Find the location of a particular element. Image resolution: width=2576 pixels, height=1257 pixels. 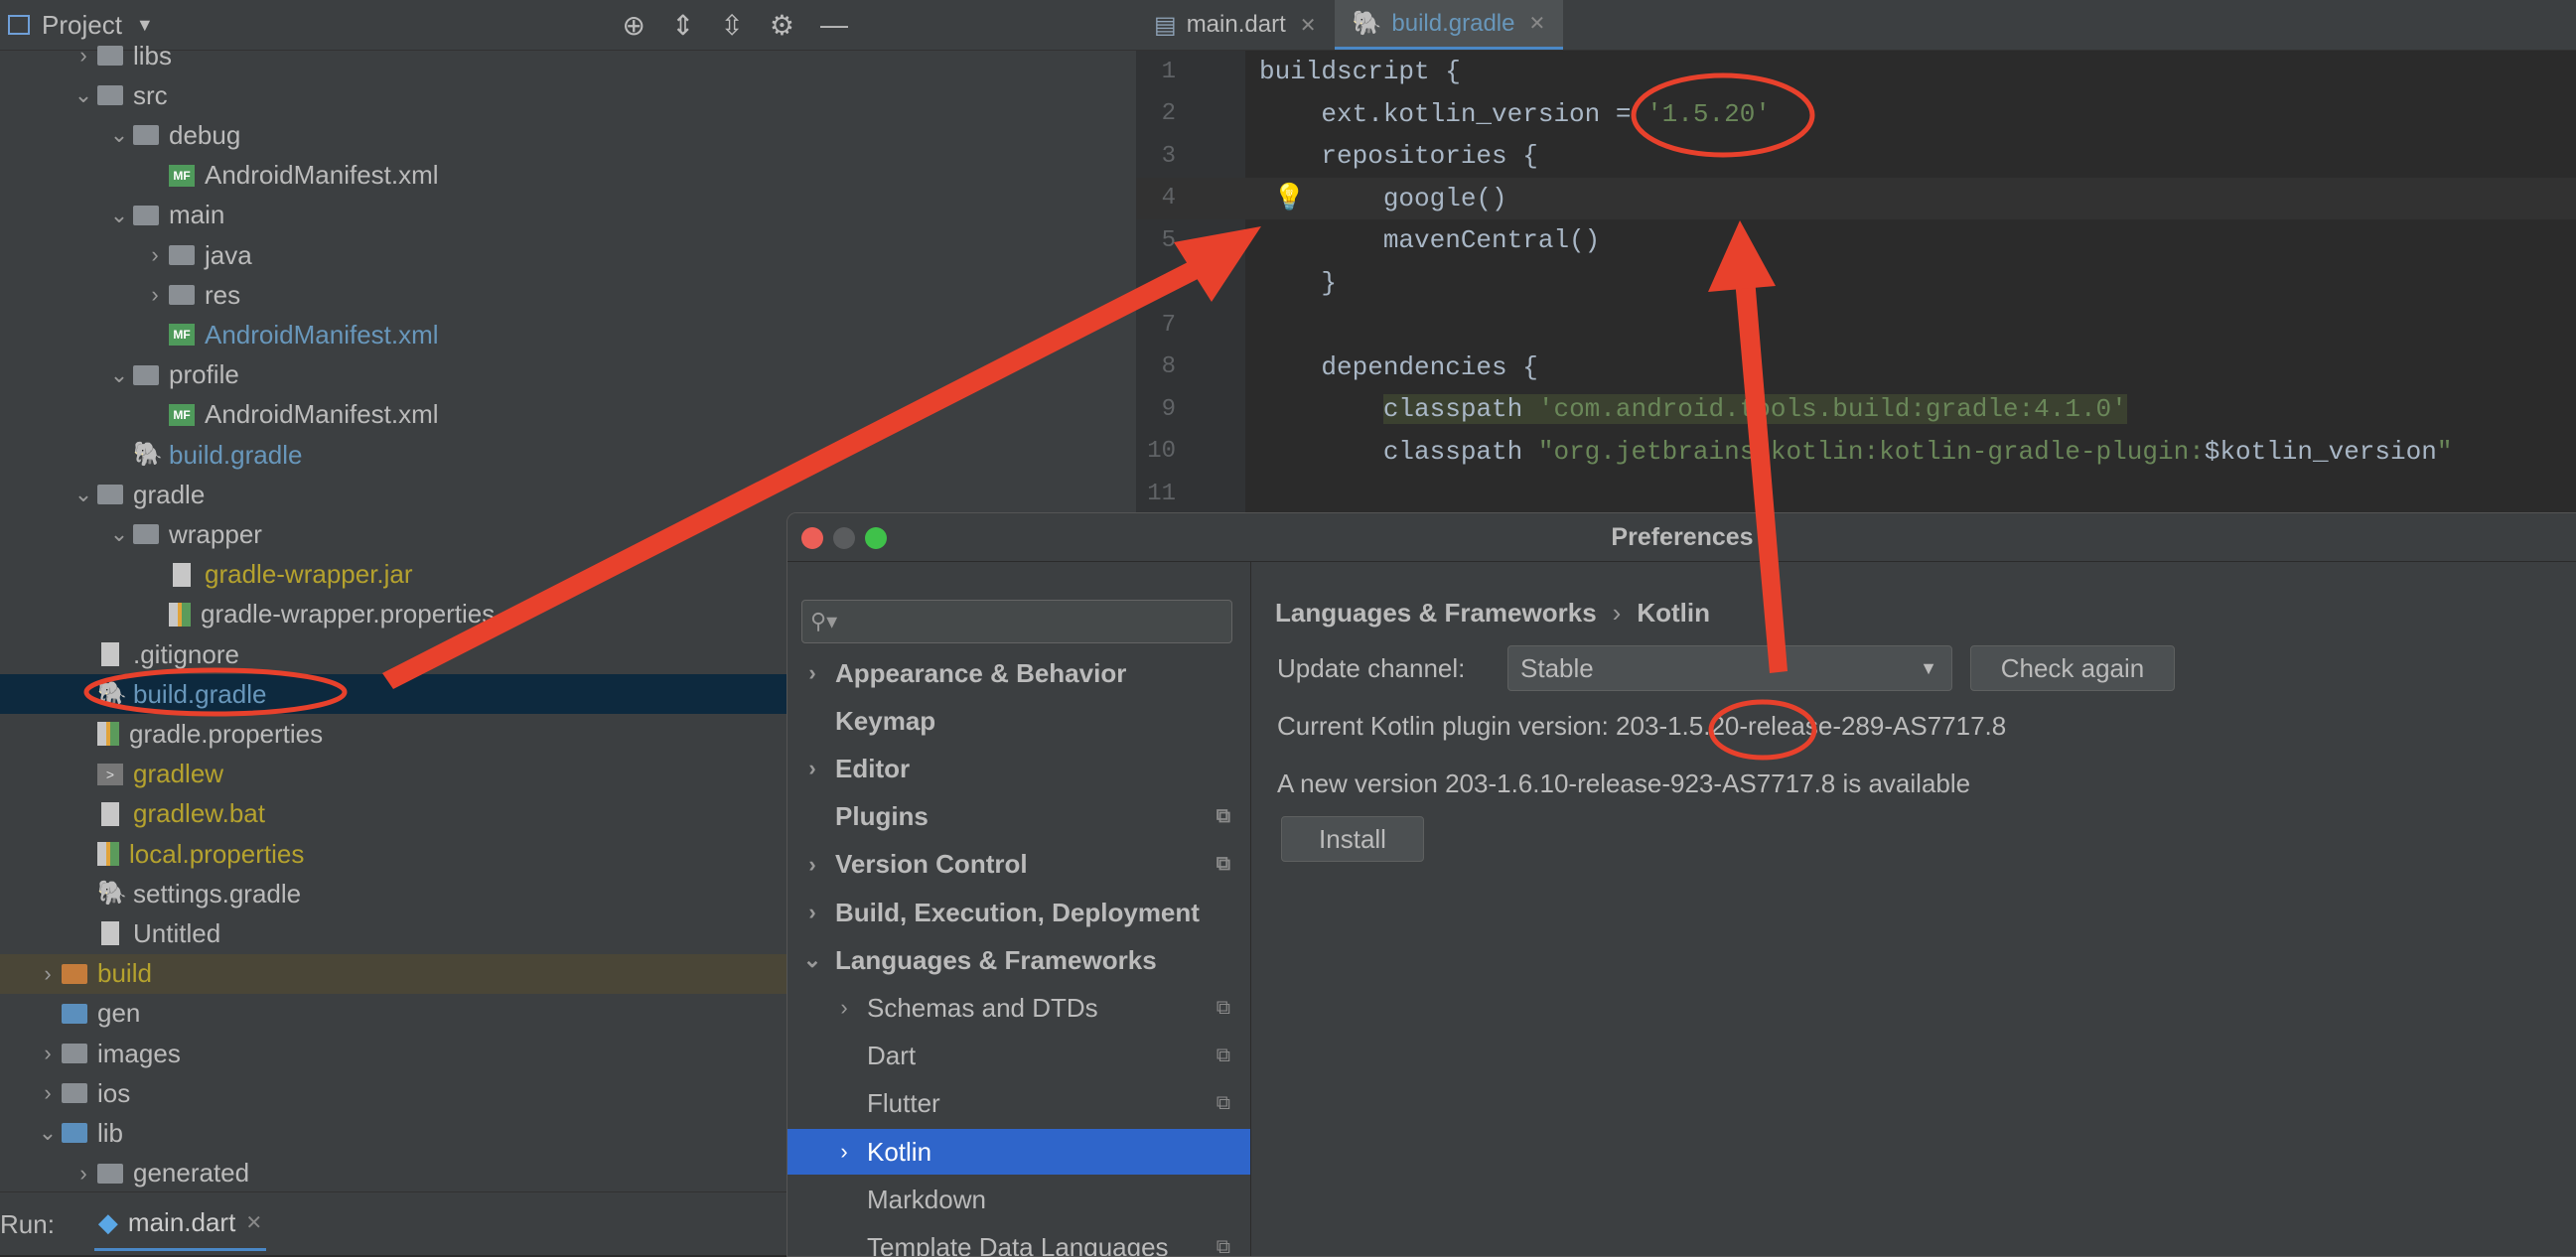

code-line: 7 is located at coordinates (1856, 325).